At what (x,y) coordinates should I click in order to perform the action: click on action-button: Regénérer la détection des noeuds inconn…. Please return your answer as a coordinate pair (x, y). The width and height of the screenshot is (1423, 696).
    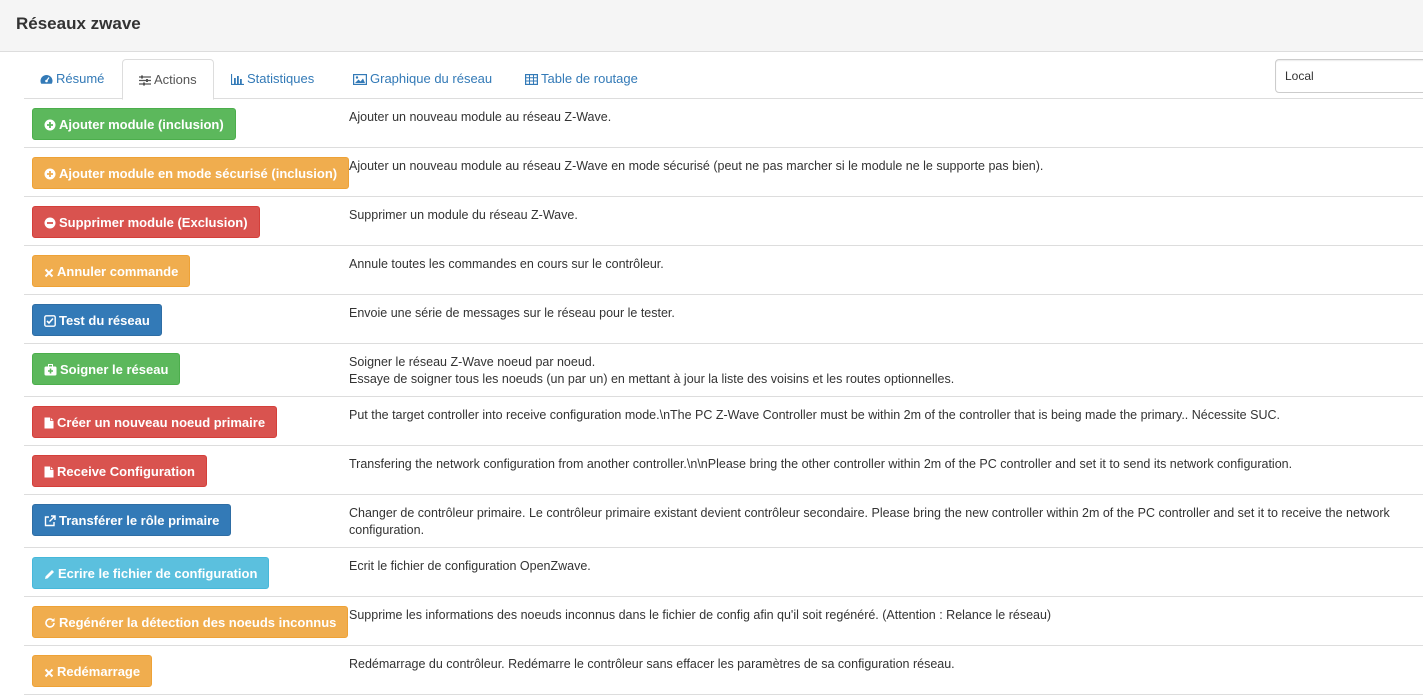
    Looking at the image, I should click on (190, 622).